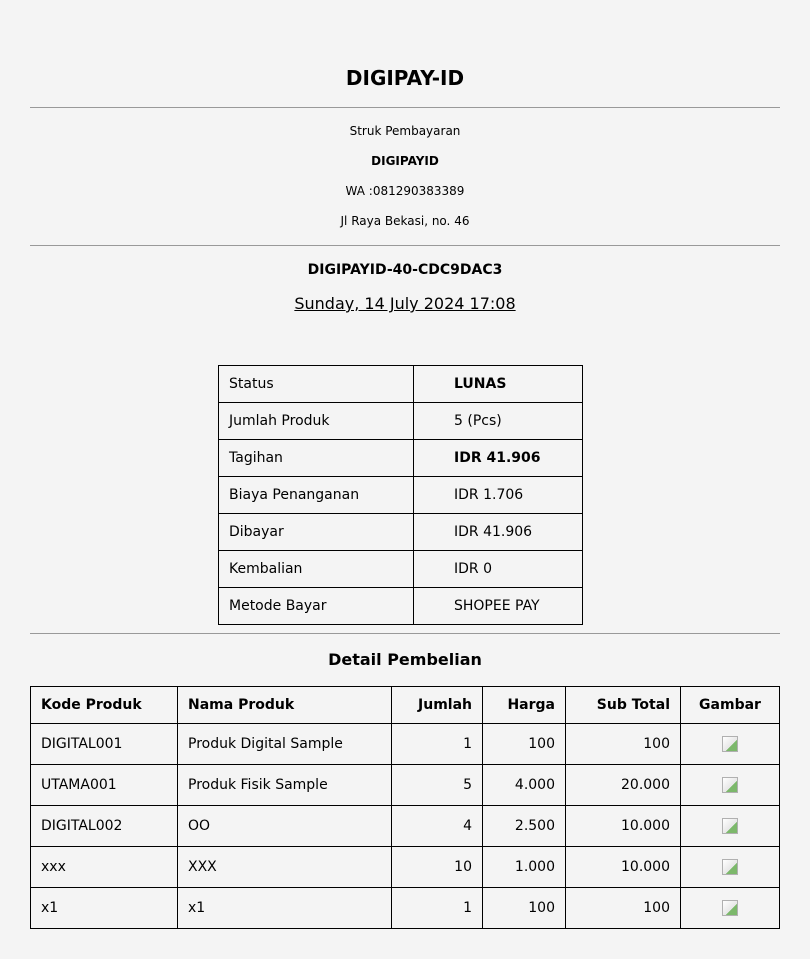 The height and width of the screenshot is (959, 810). I want to click on summary-value: IDR 1.706, so click(498, 495).